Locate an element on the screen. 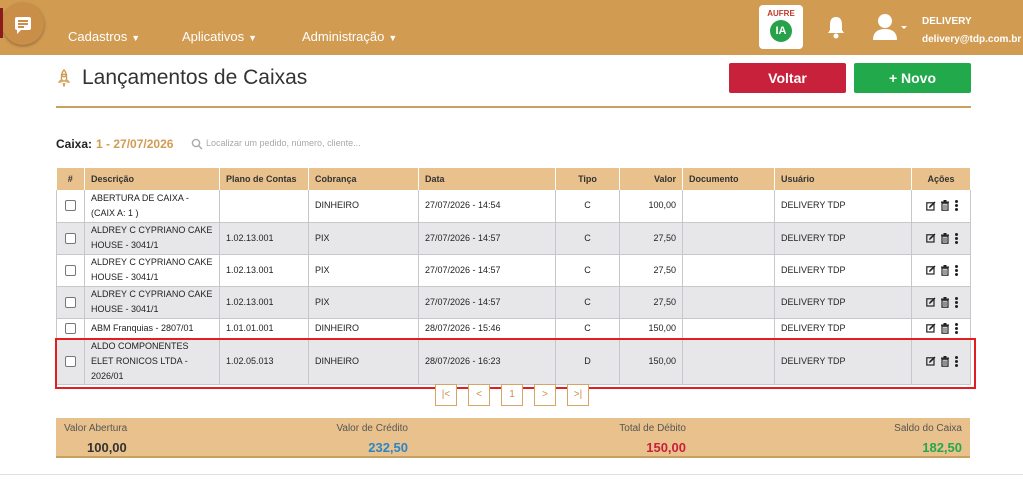  nav-administracao: Administração ▼ is located at coordinates (349, 36).